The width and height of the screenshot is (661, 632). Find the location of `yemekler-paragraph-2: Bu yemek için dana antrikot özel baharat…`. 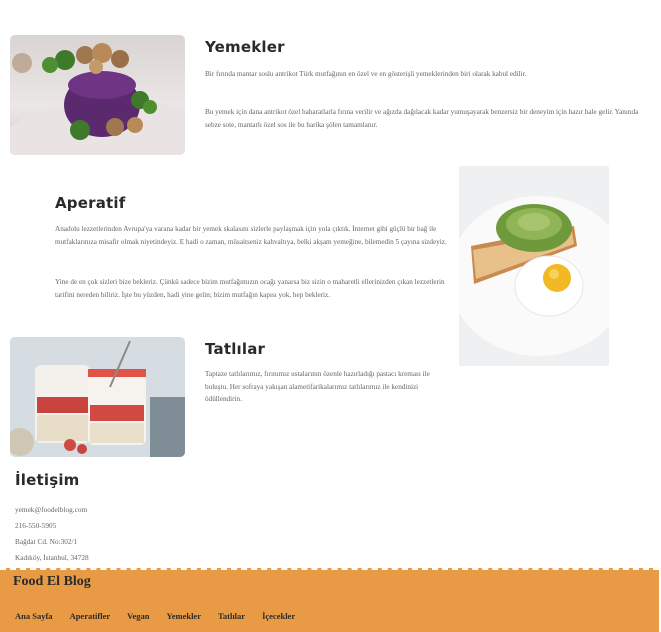

yemekler-paragraph-2: Bu yemek için dana antrikot özel baharat… is located at coordinates (422, 118).